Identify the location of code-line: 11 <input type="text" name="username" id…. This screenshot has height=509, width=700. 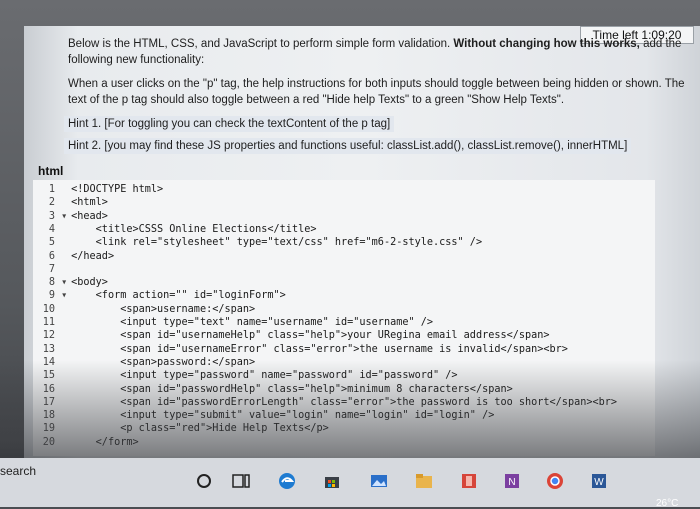
(233, 323).